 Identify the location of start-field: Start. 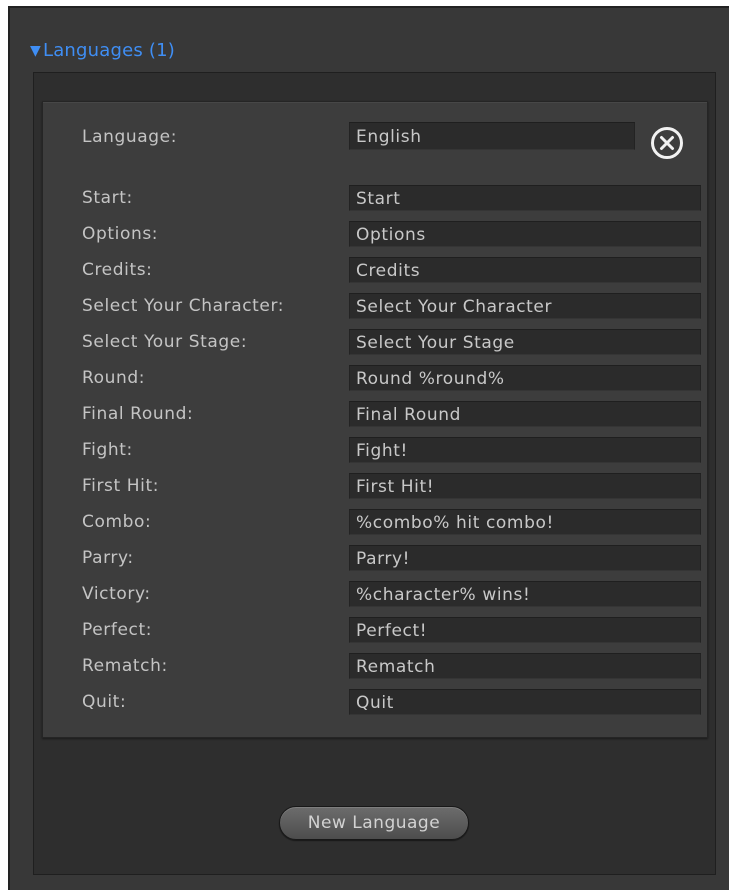
(525, 198).